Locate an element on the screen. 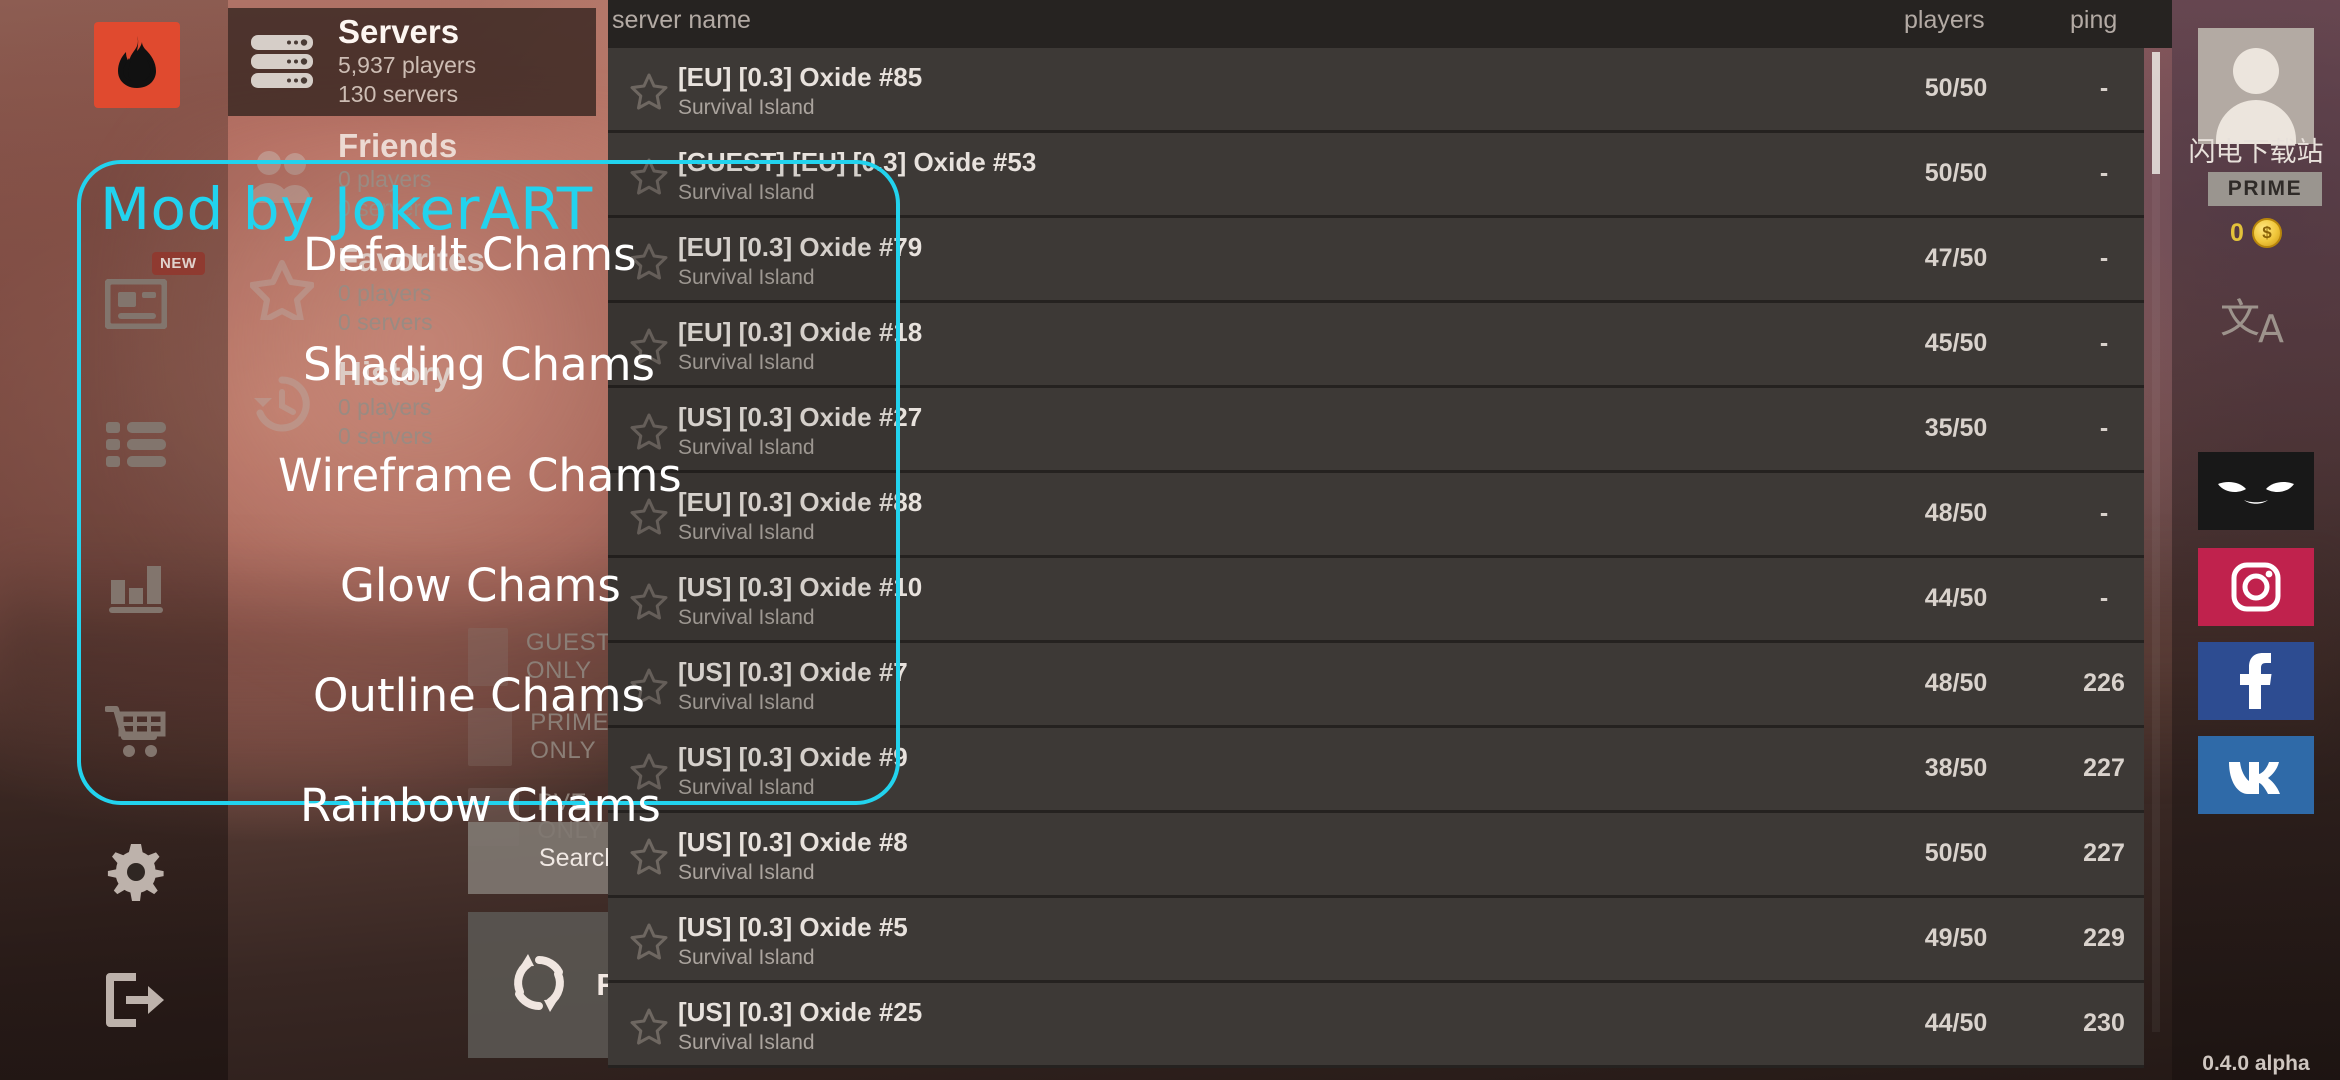 This screenshot has height=1080, width=2340. sidebar-item-settings is located at coordinates (136, 872).